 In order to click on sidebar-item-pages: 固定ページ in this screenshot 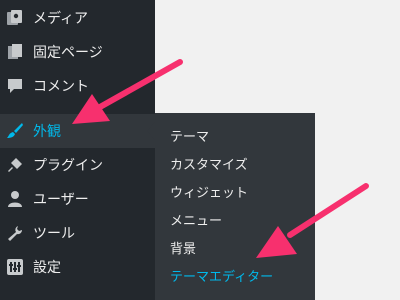, I will do `click(77, 52)`.